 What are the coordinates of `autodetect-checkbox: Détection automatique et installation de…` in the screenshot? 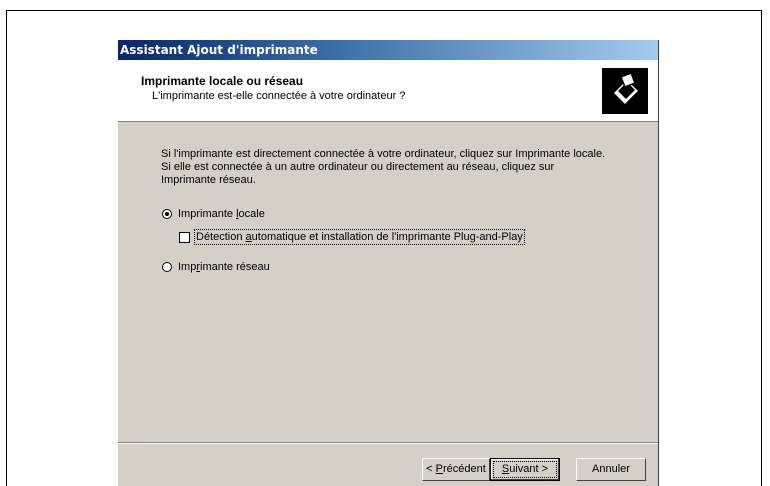 It's located at (352, 237).